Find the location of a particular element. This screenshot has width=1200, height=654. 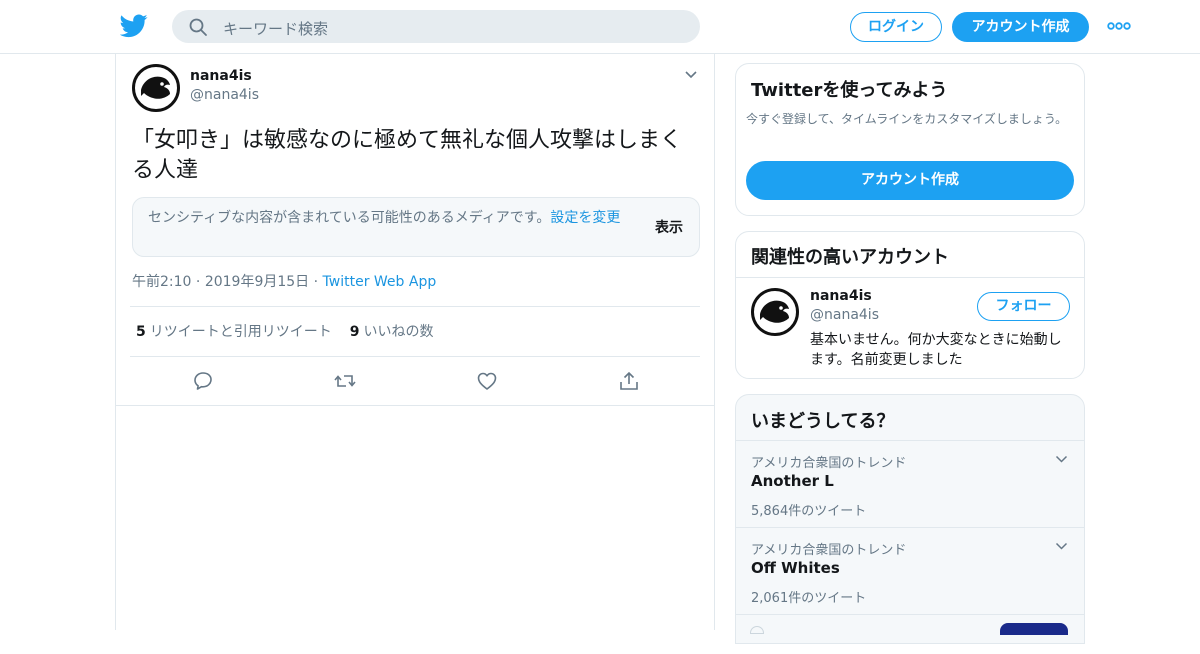

related-account-name: nana4is is located at coordinates (841, 296).